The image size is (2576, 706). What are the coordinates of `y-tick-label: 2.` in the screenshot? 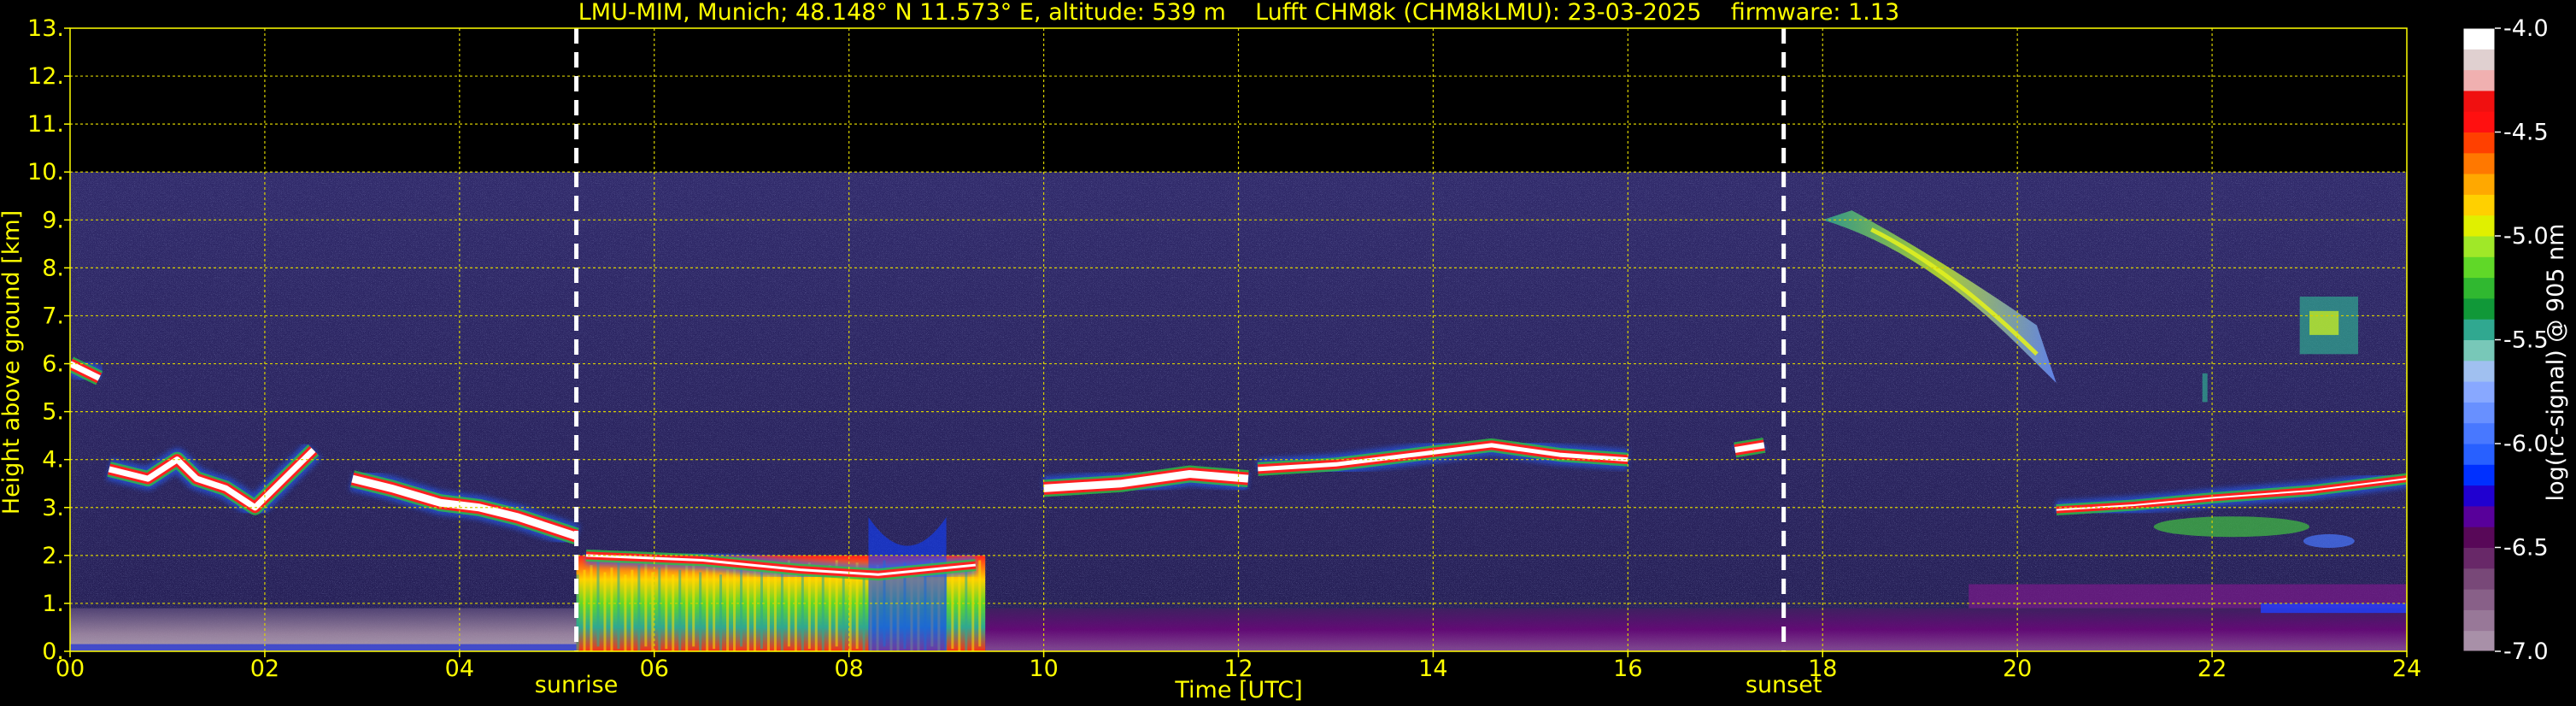 It's located at (53, 556).